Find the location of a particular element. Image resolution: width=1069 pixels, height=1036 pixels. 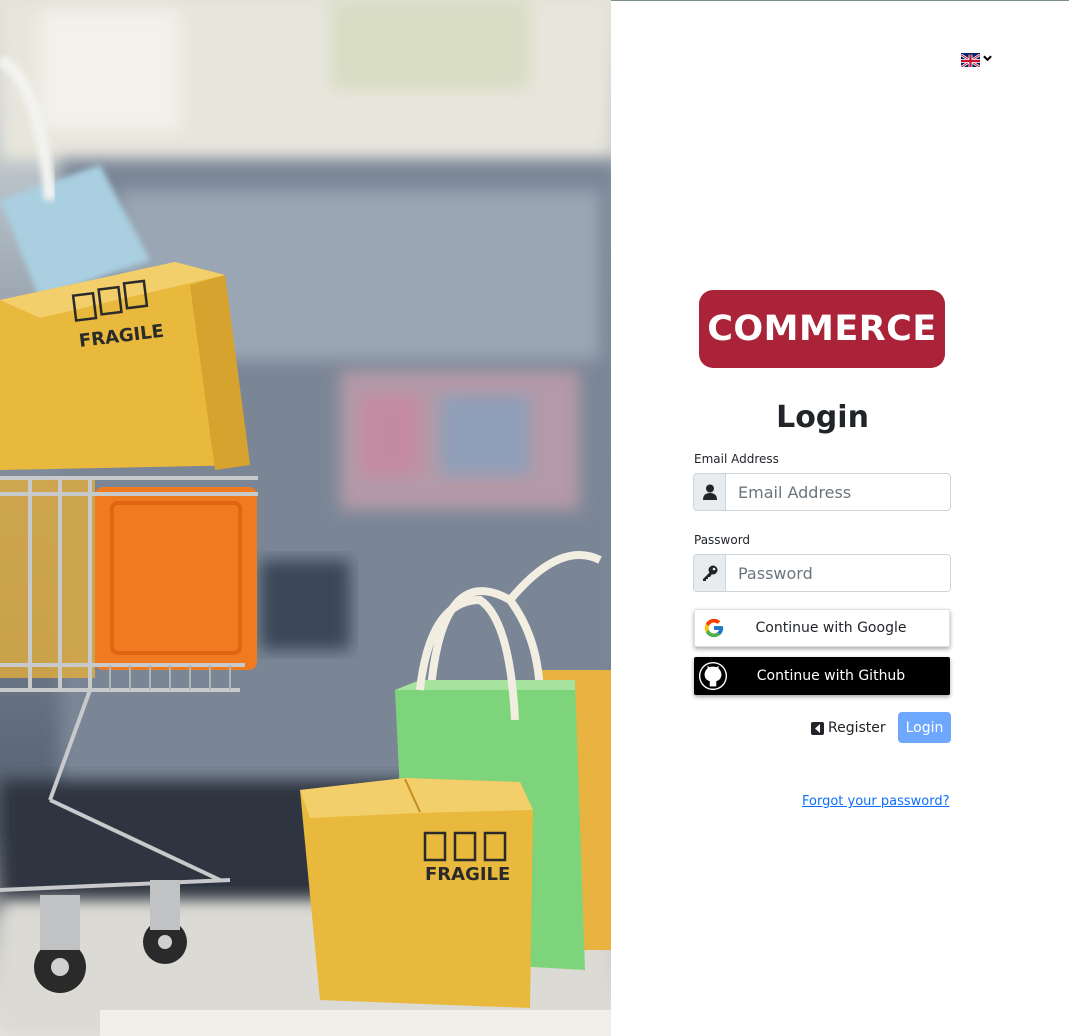

caret-left-square-icon is located at coordinates (817, 728).